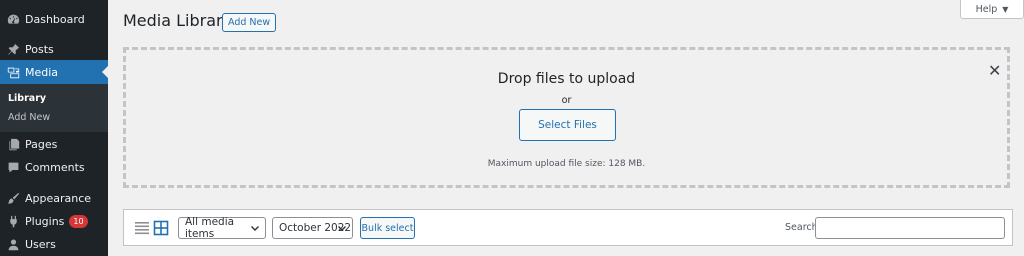 This screenshot has height=256, width=1024. Describe the element at coordinates (13, 19) in the screenshot. I see `dashboard-icon` at that location.